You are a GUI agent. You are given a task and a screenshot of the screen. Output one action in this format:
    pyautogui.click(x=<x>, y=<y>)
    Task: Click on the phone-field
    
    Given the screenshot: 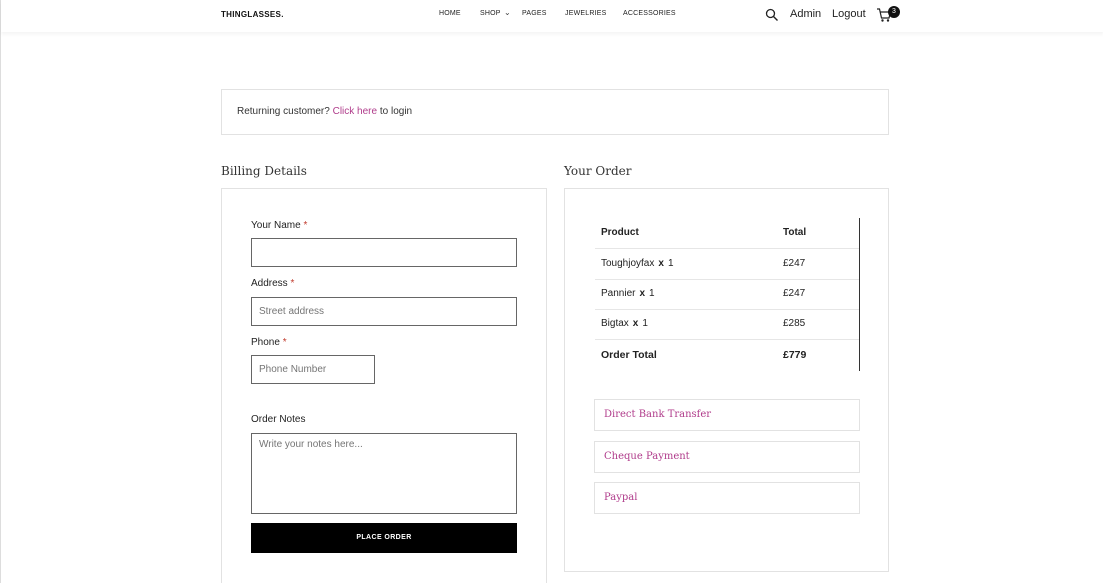 What is the action you would take?
    pyautogui.click(x=313, y=369)
    